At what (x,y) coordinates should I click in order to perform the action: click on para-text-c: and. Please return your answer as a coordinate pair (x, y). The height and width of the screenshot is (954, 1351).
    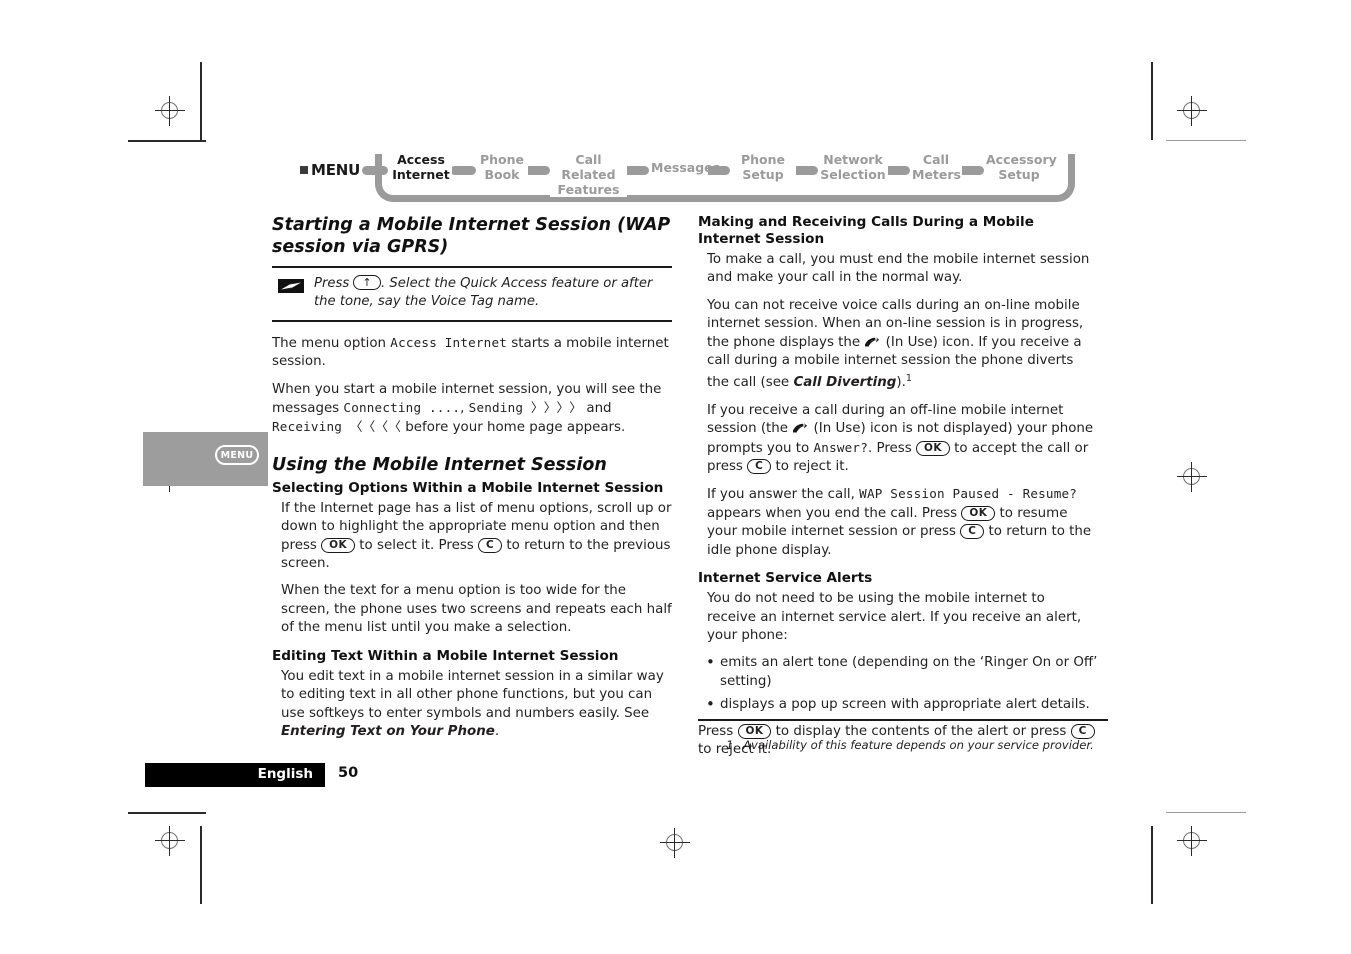
    Looking at the image, I should click on (597, 409).